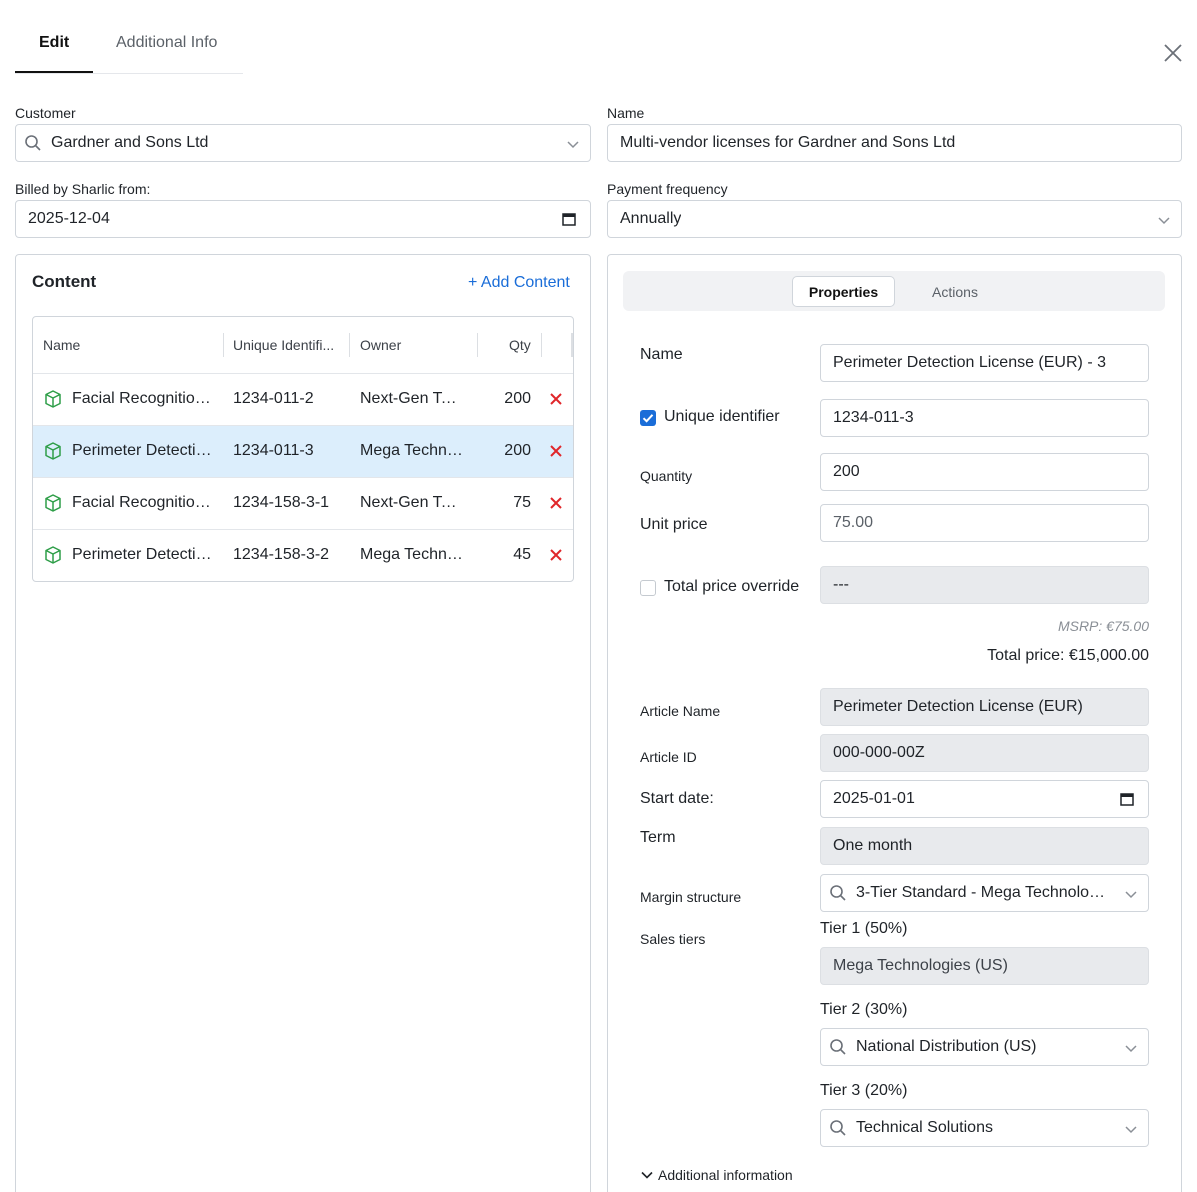 The width and height of the screenshot is (1197, 1192). What do you see at coordinates (1103, 626) in the screenshot?
I see `msrp-text: MSRP: €75.00` at bounding box center [1103, 626].